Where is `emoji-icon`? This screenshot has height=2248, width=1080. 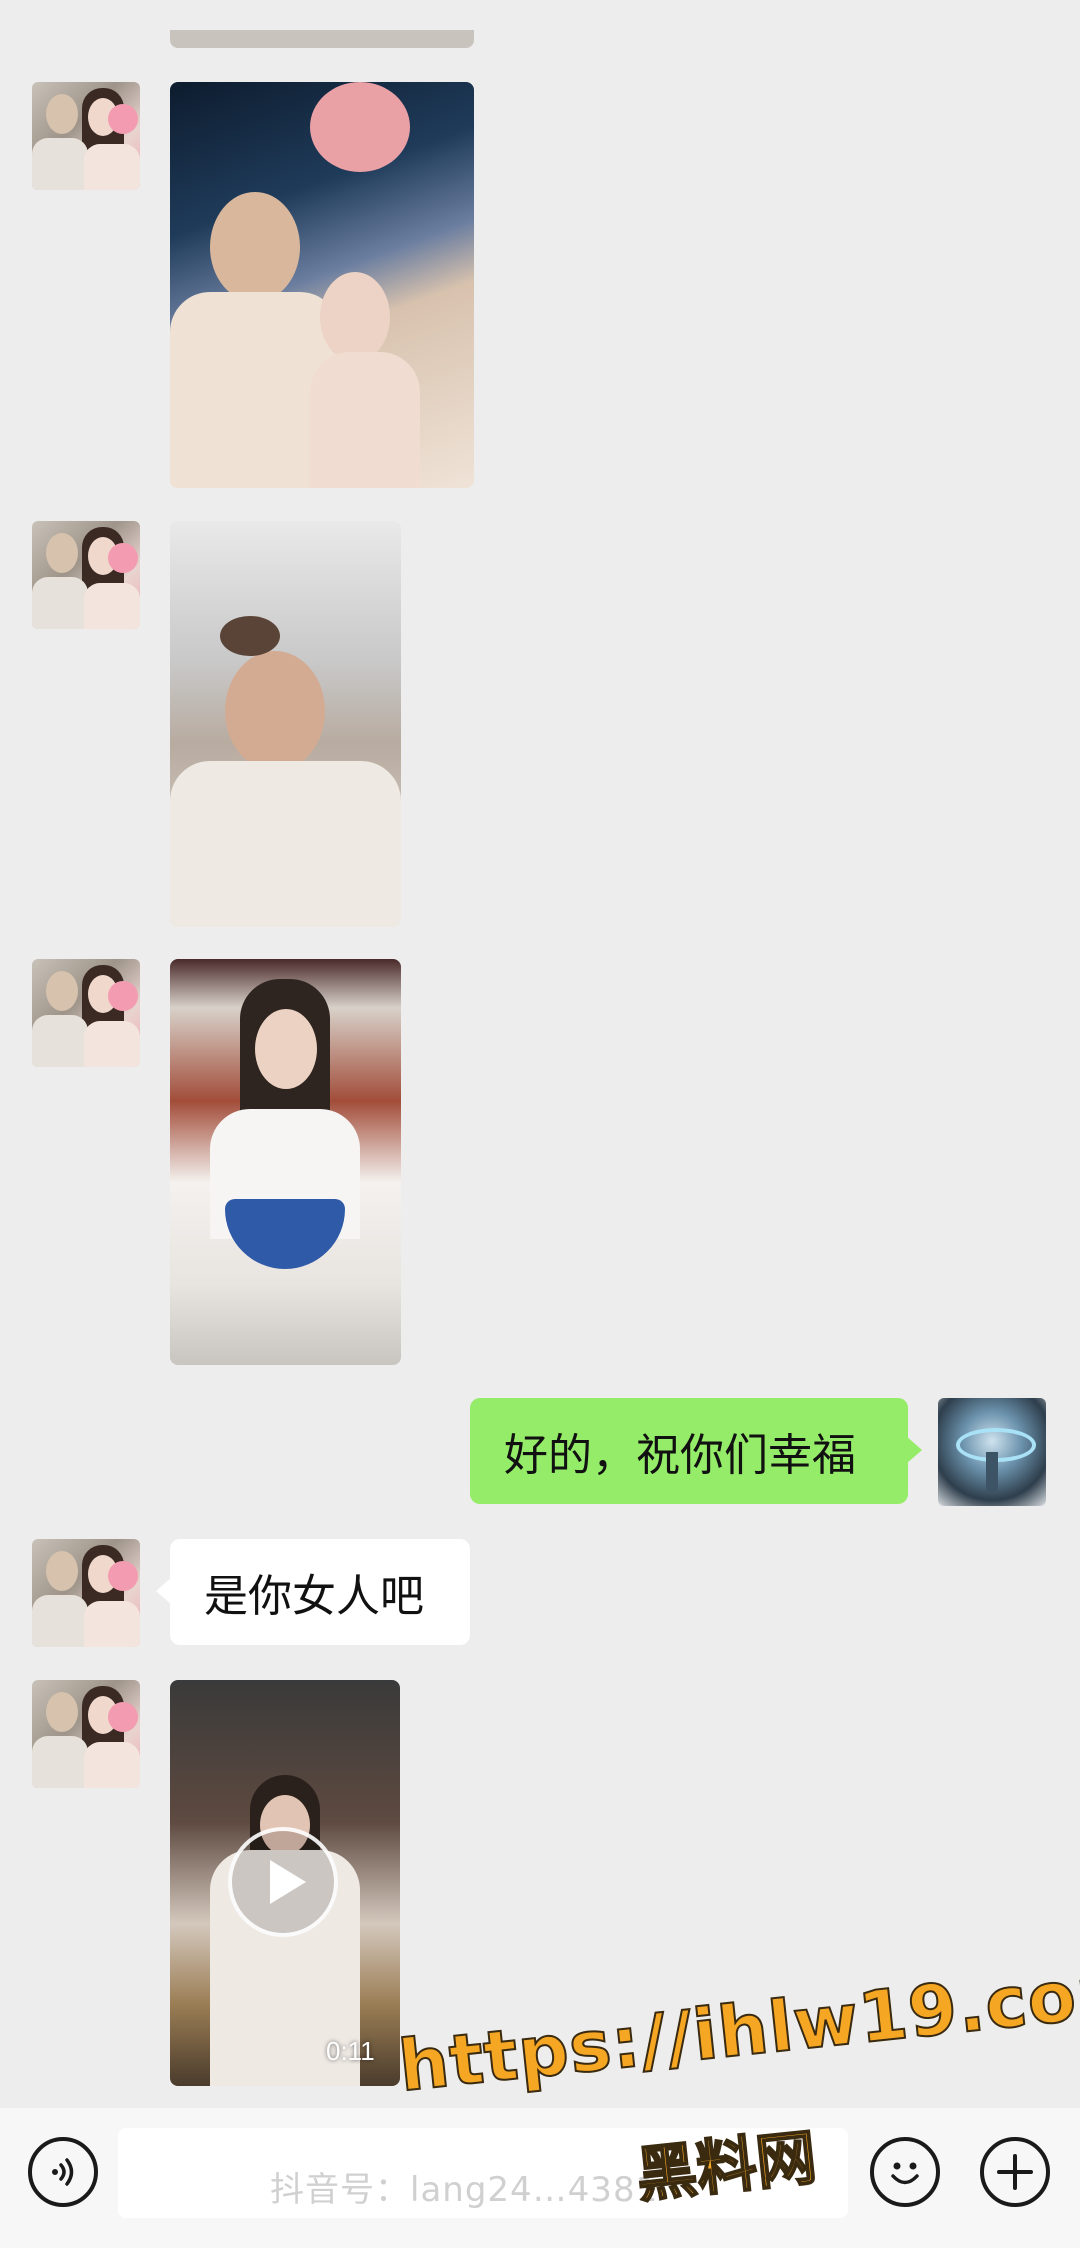 emoji-icon is located at coordinates (905, 2172).